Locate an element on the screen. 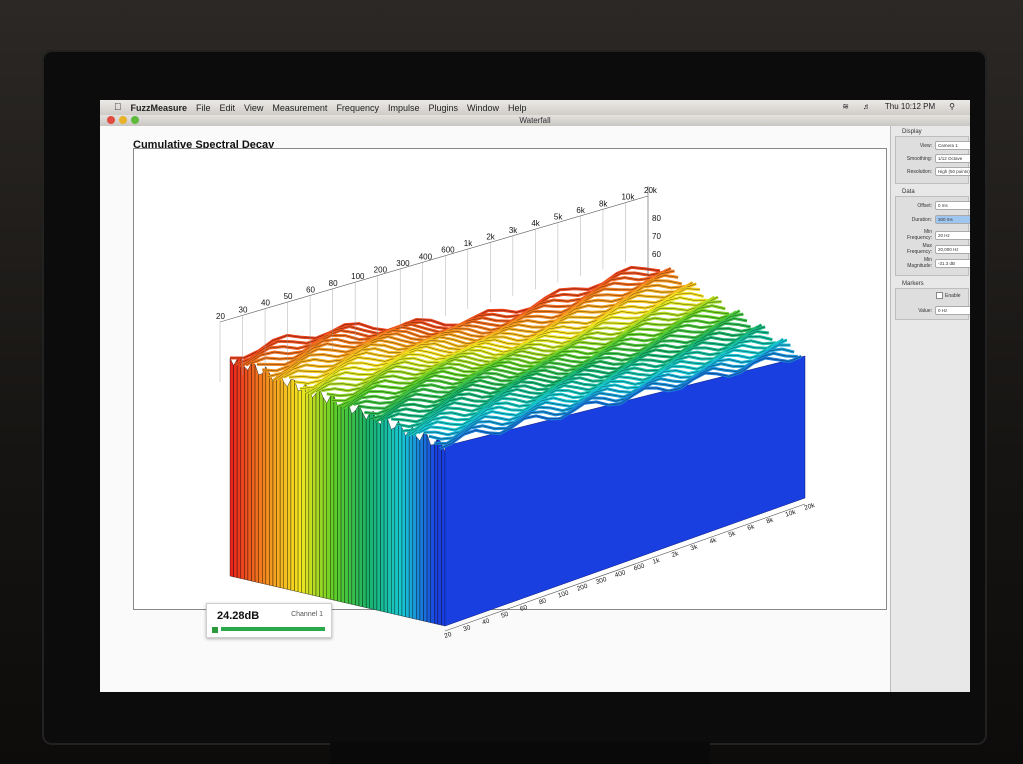  front-freq-tick-label: 2k is located at coordinates (675, 554).